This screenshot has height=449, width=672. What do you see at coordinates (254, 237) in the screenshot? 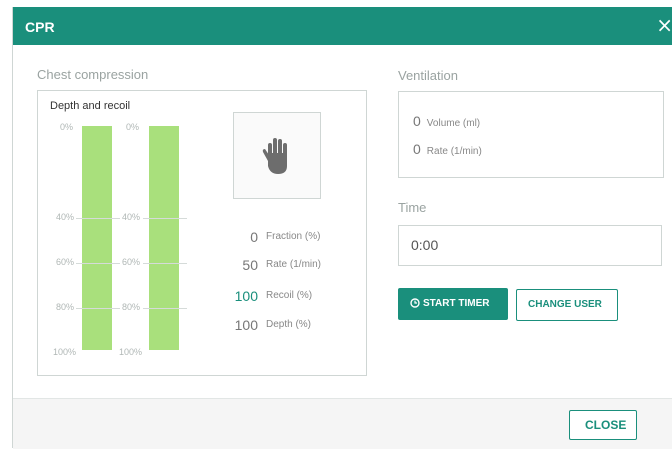
I see `fraction-value: 0` at bounding box center [254, 237].